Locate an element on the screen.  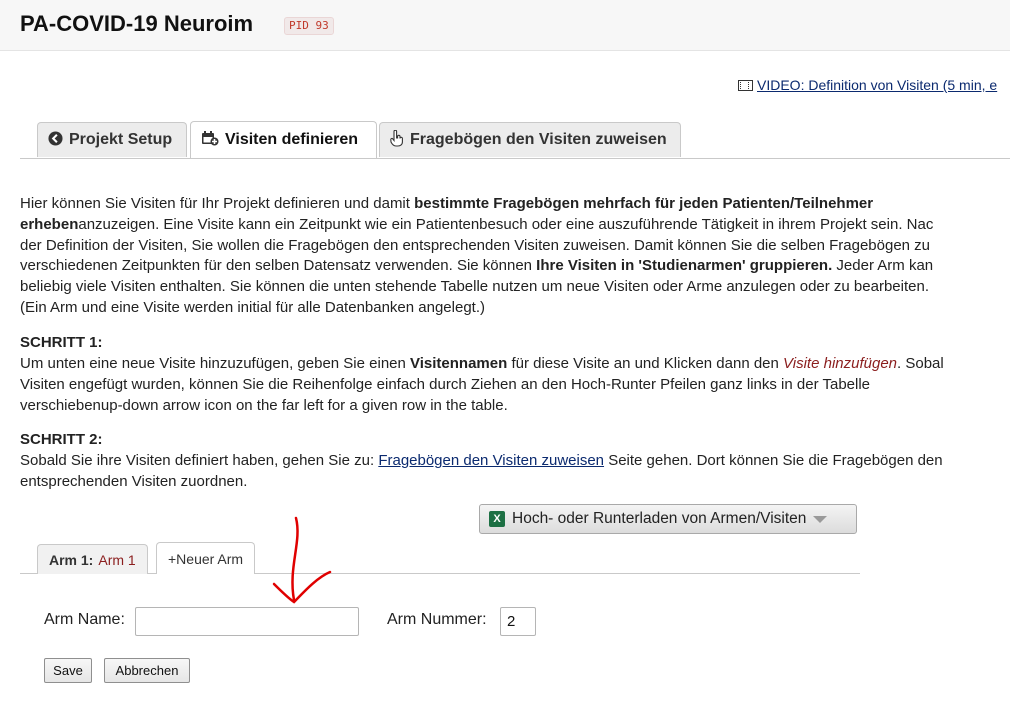
visite-hinzufuegen-reference: Visite hinzufügen is located at coordinates (840, 363).